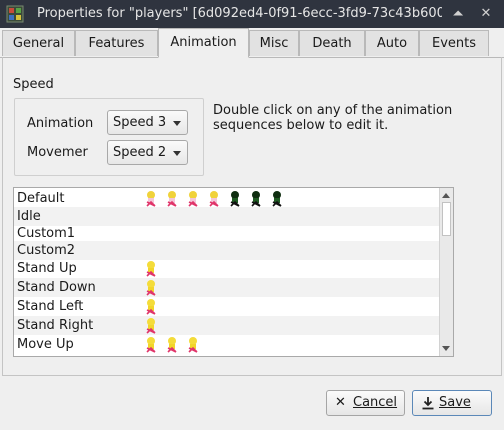 Image resolution: width=504 pixels, height=430 pixels. I want to click on scroll-down-icon, so click(446, 348).